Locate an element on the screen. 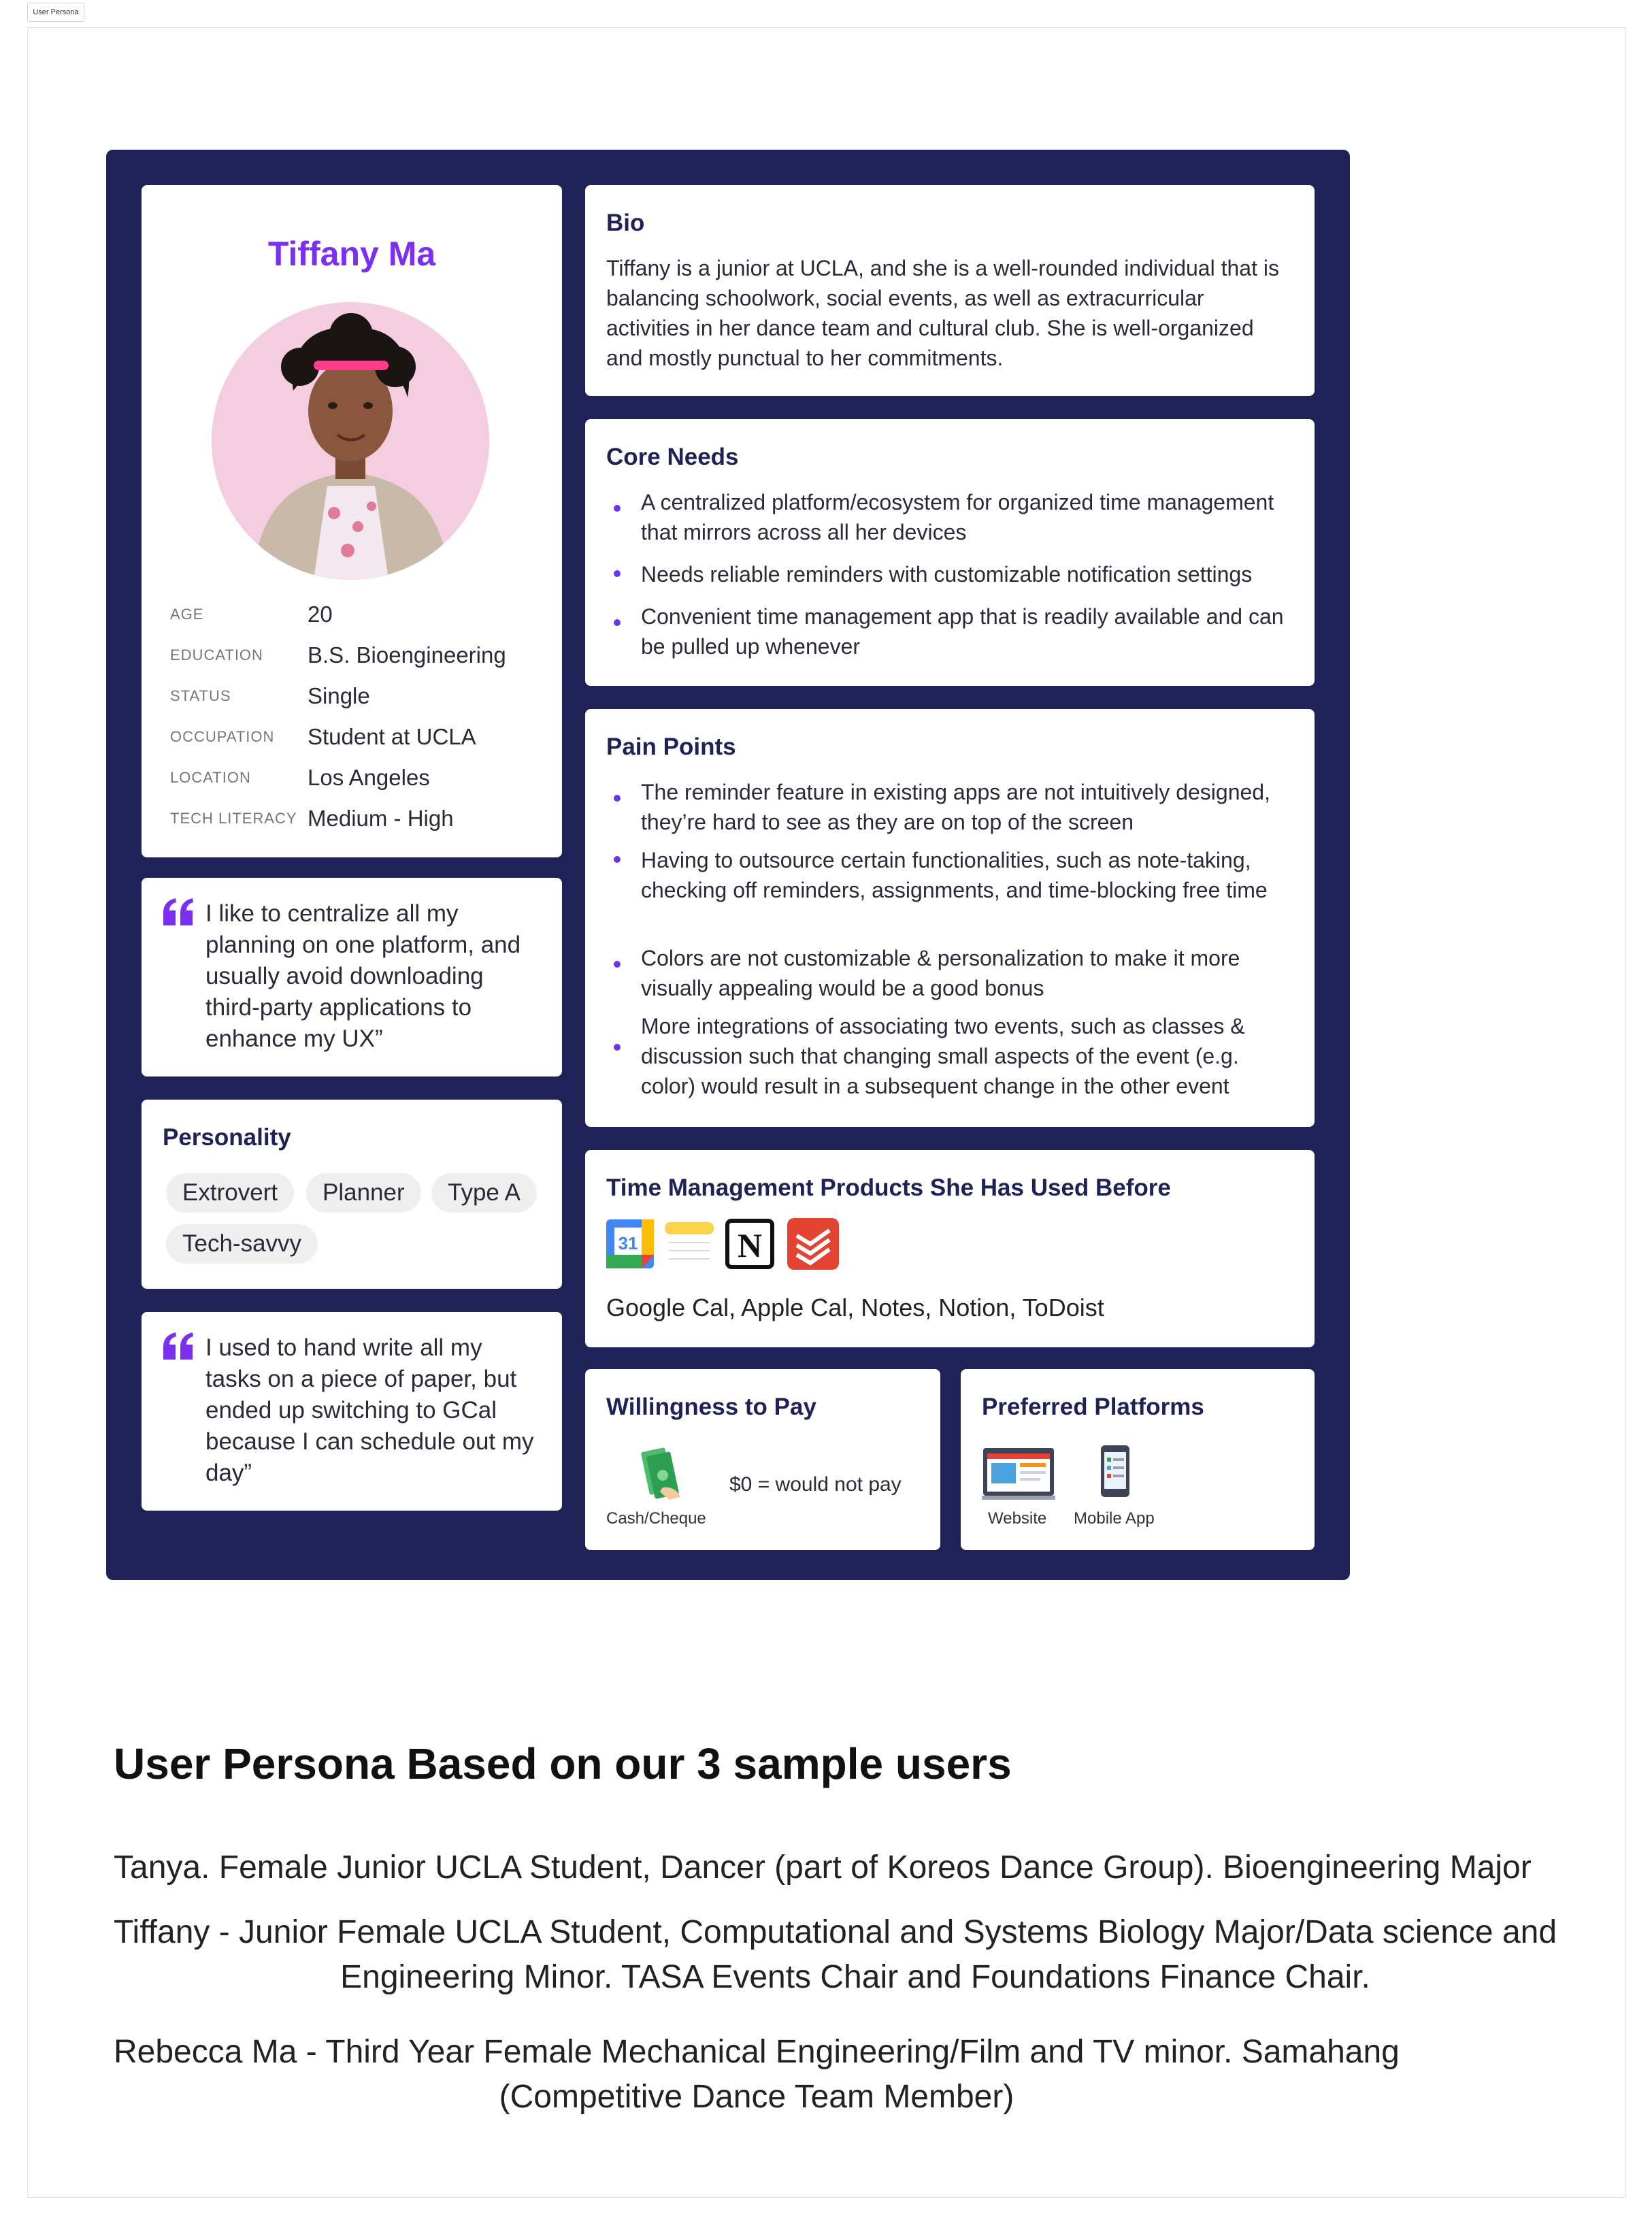 The height and width of the screenshot is (2219, 1652). info-value-occupation: Student at UCLA is located at coordinates (392, 736).